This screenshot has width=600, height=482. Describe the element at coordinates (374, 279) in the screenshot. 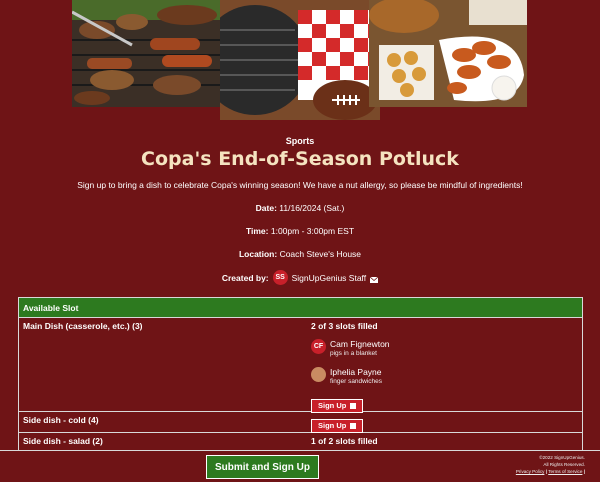

I see `mail-icon` at that location.